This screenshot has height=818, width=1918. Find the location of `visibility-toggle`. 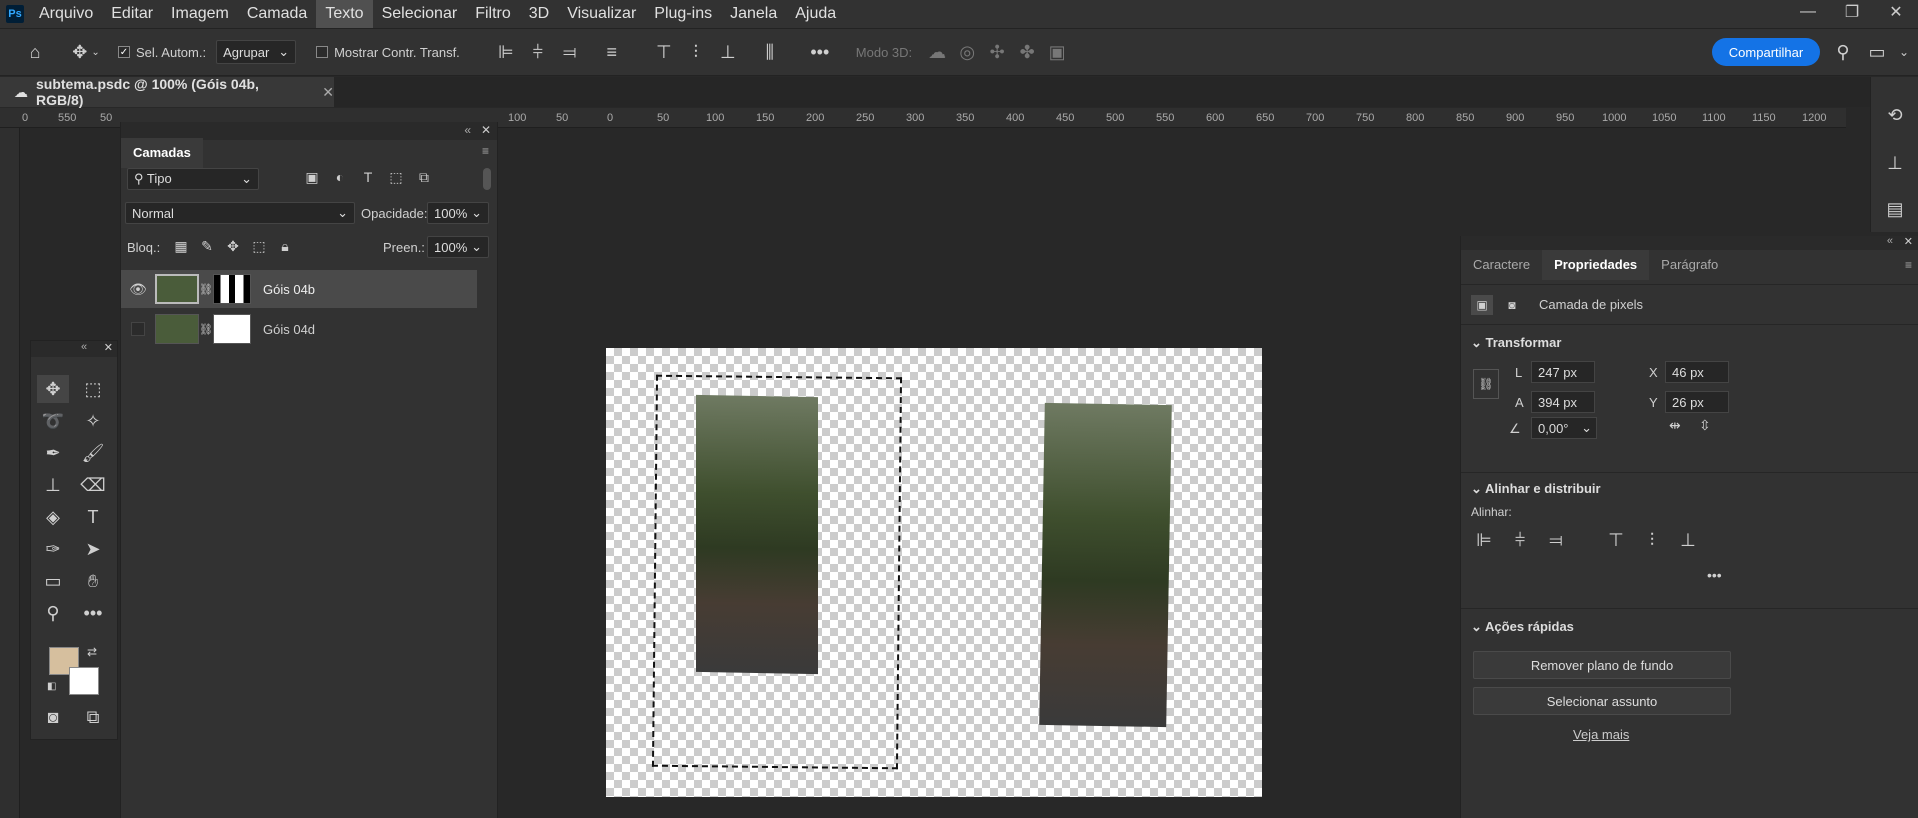

visibility-toggle is located at coordinates (138, 329).